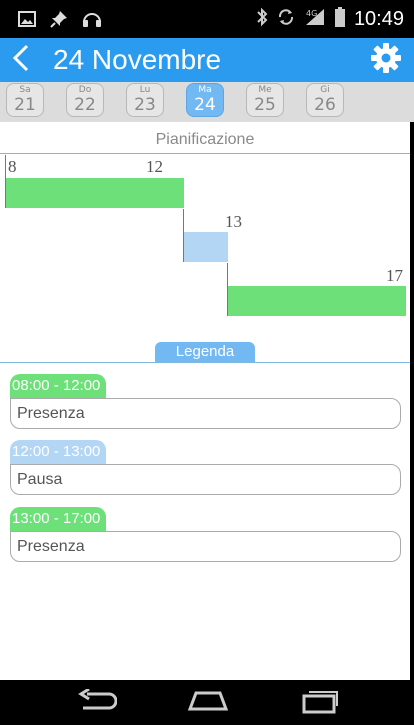 Image resolution: width=414 pixels, height=725 pixels. Describe the element at coordinates (154, 166) in the screenshot. I see `tick-label: 12` at that location.